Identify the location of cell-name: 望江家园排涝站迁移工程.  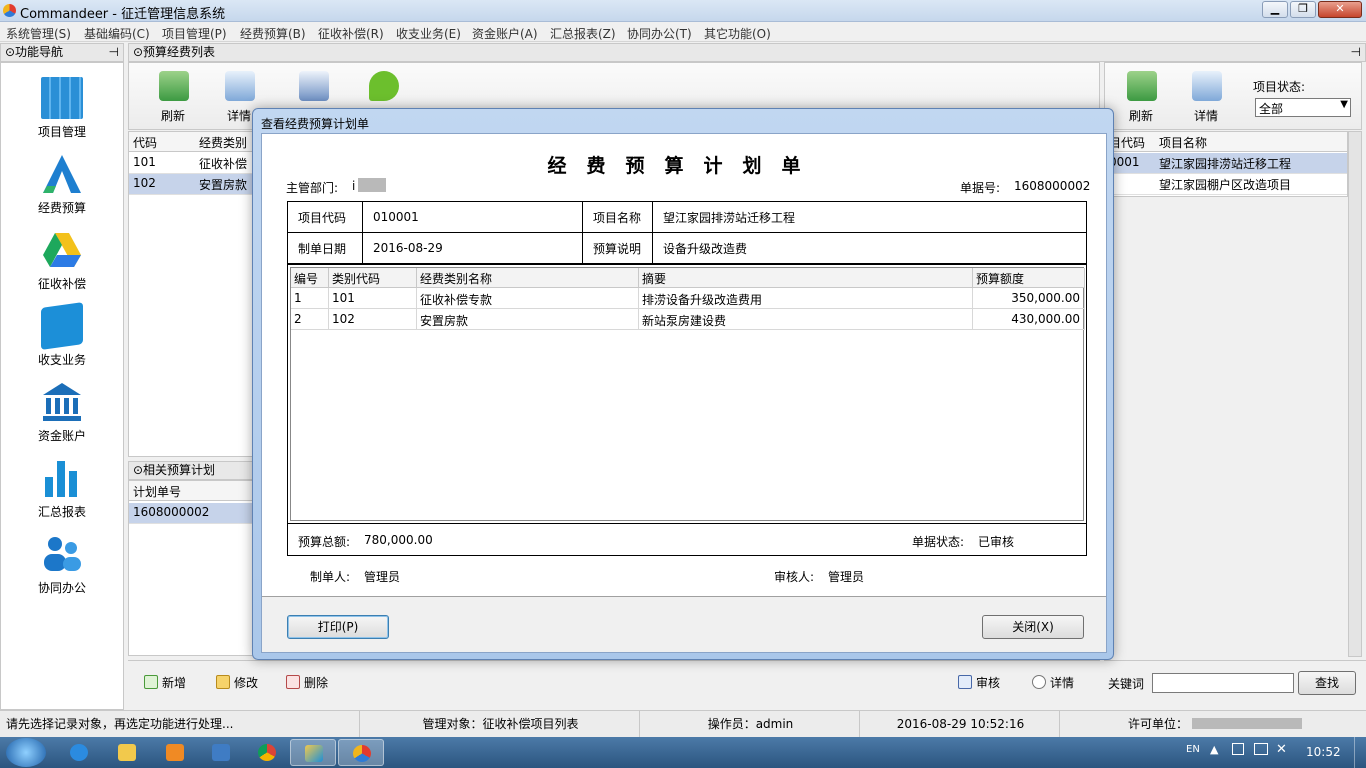
(1225, 164).